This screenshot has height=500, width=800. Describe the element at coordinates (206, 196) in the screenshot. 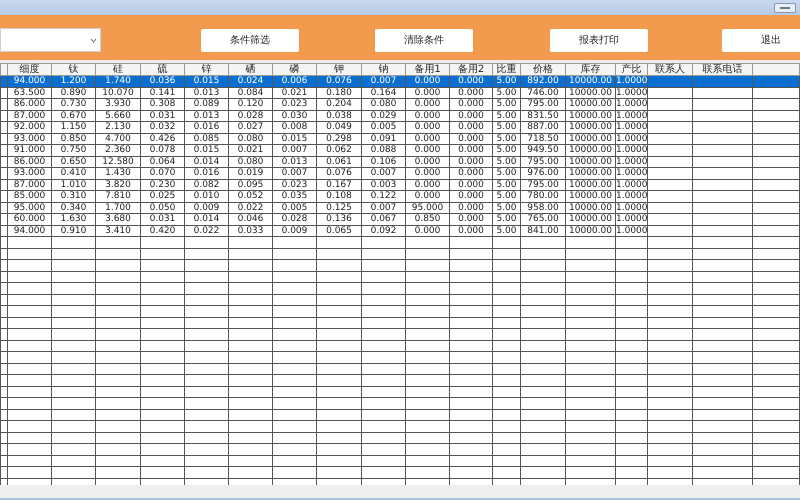

I see `table-cell: 0.010` at that location.